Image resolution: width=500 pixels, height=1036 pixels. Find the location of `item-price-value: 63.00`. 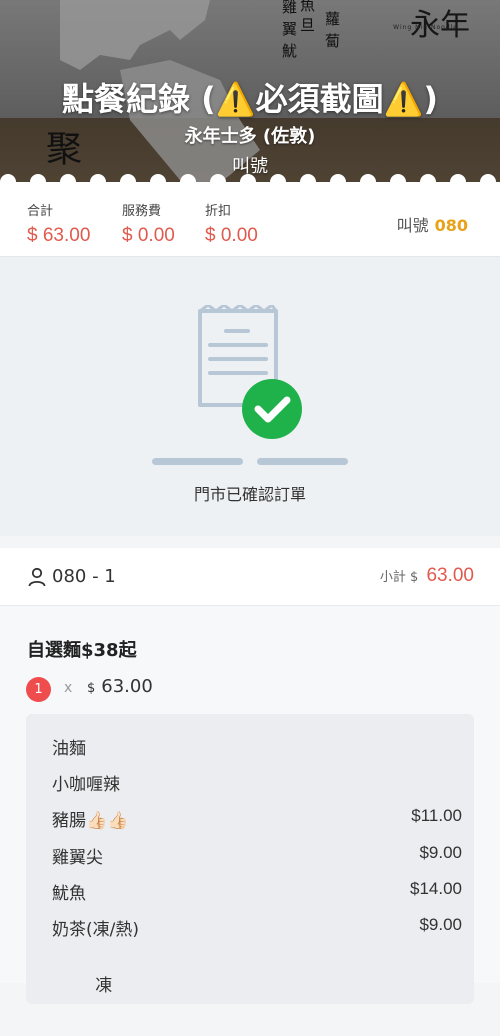

item-price-value: 63.00 is located at coordinates (127, 686).